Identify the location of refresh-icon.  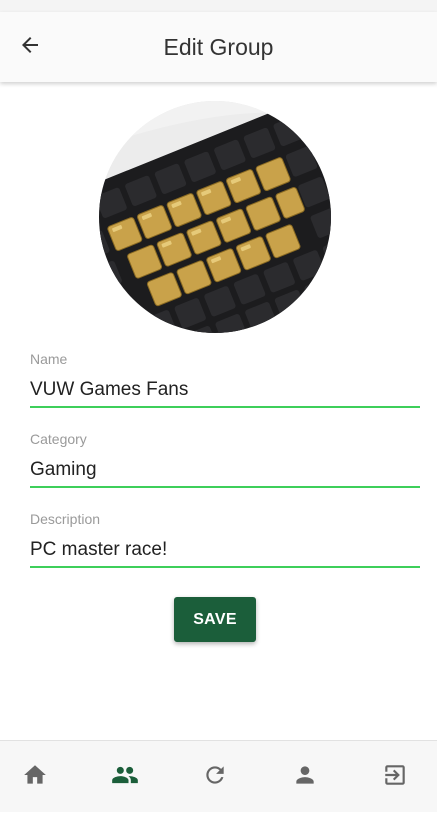
(215, 777).